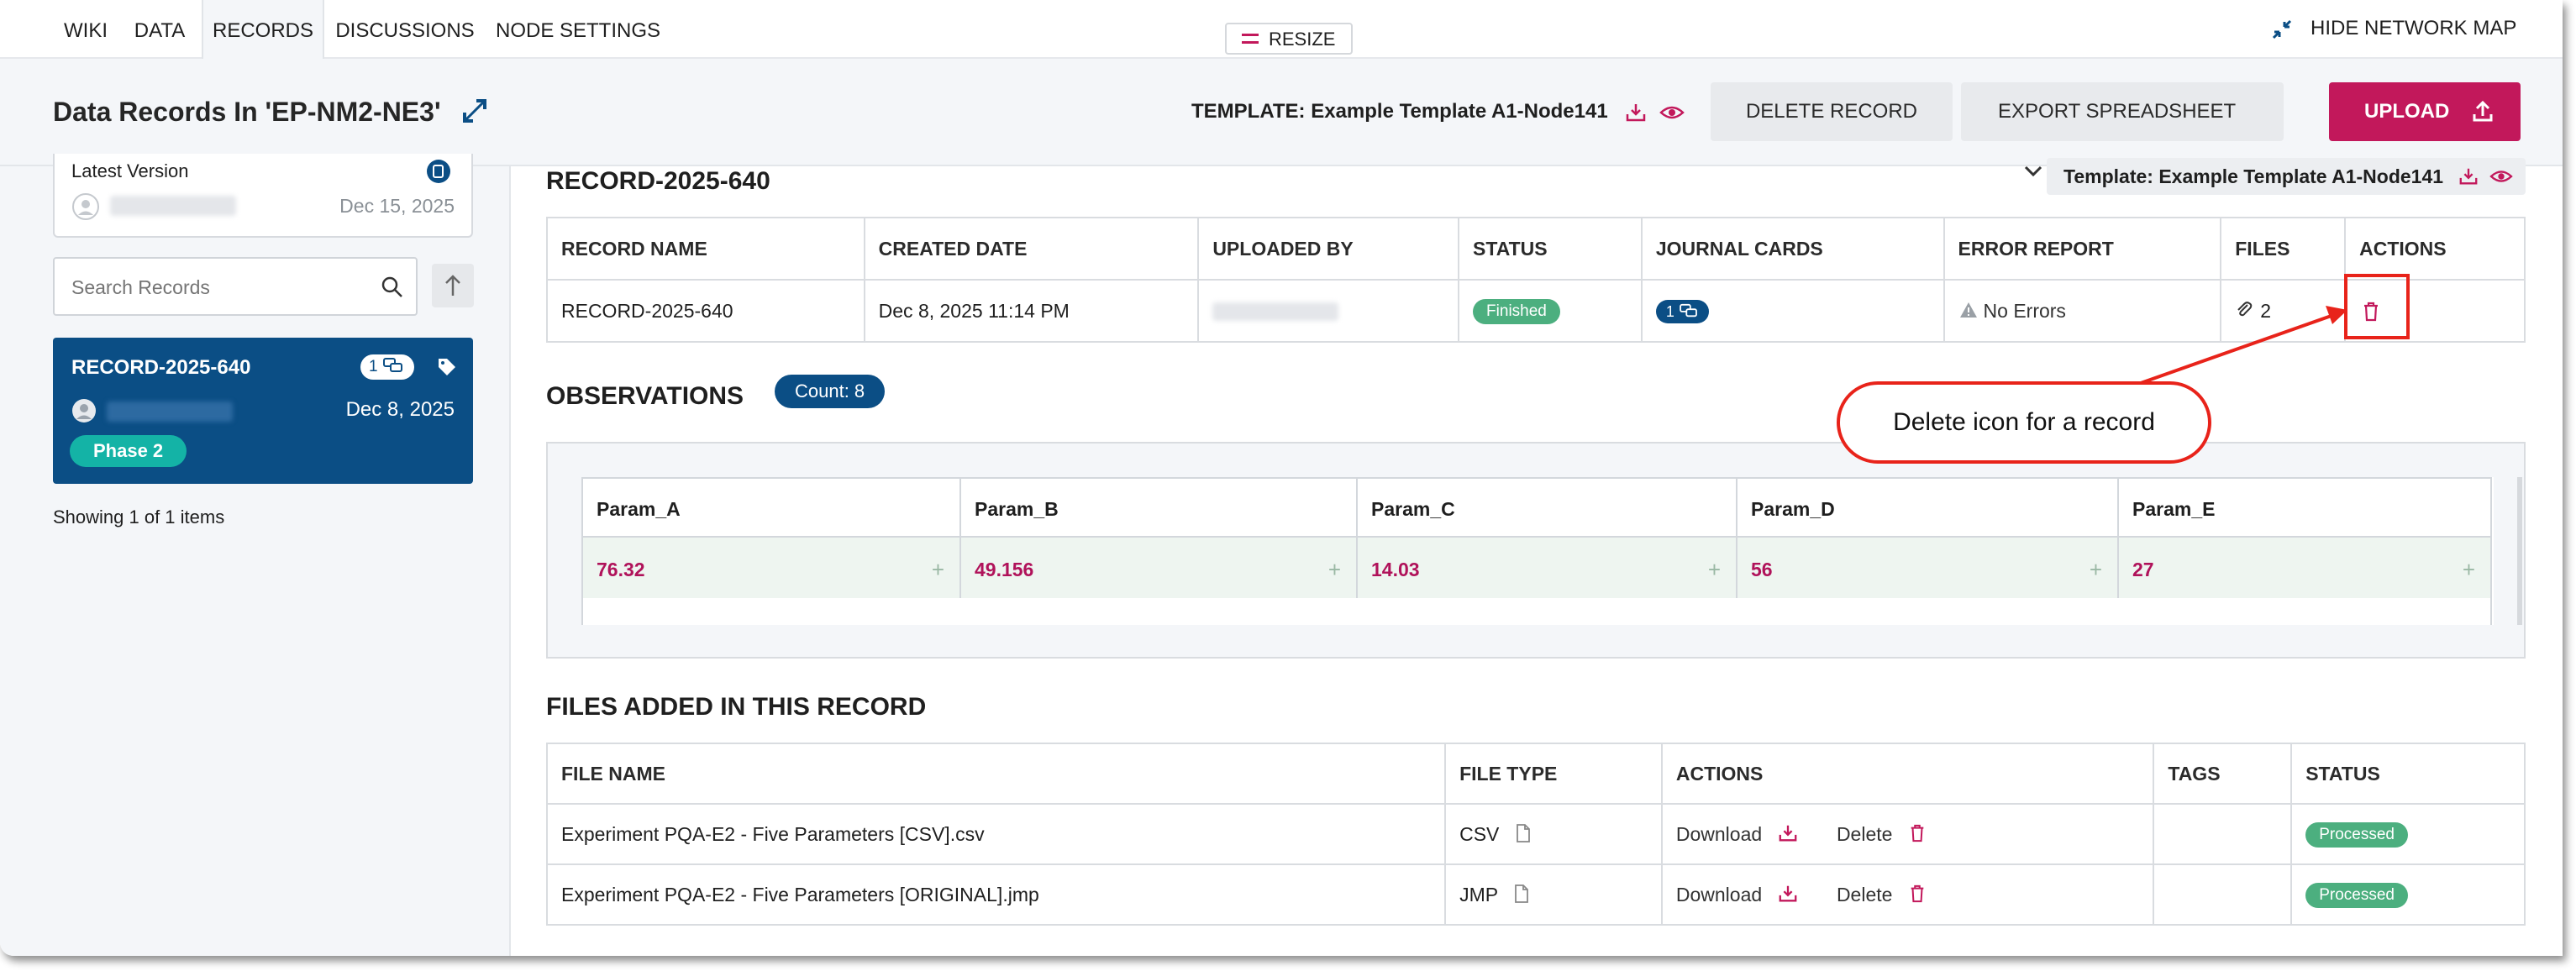 The height and width of the screenshot is (971, 2576). Describe the element at coordinates (1927, 568) in the screenshot. I see `param-value-cell: 56 +` at that location.